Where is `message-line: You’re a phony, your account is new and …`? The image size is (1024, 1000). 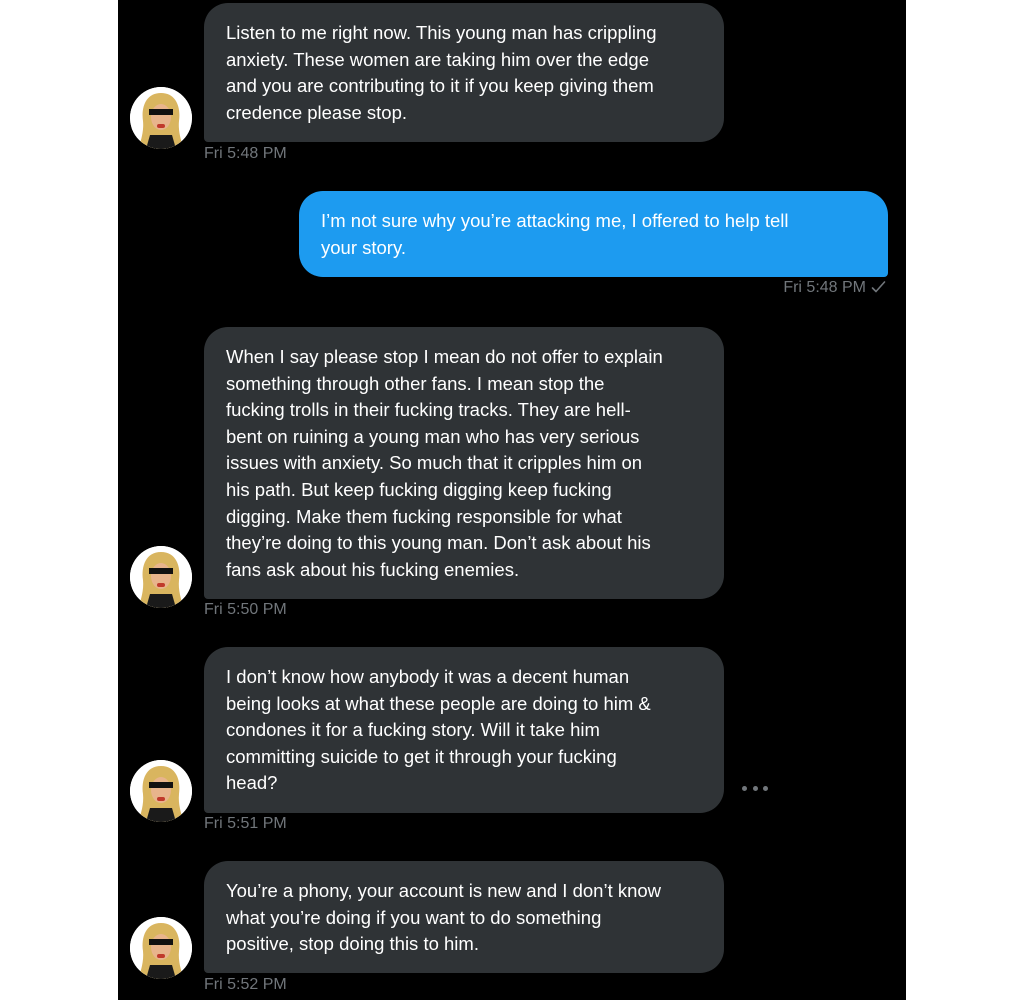
message-line: You’re a phony, your account is new and … is located at coordinates (444, 890).